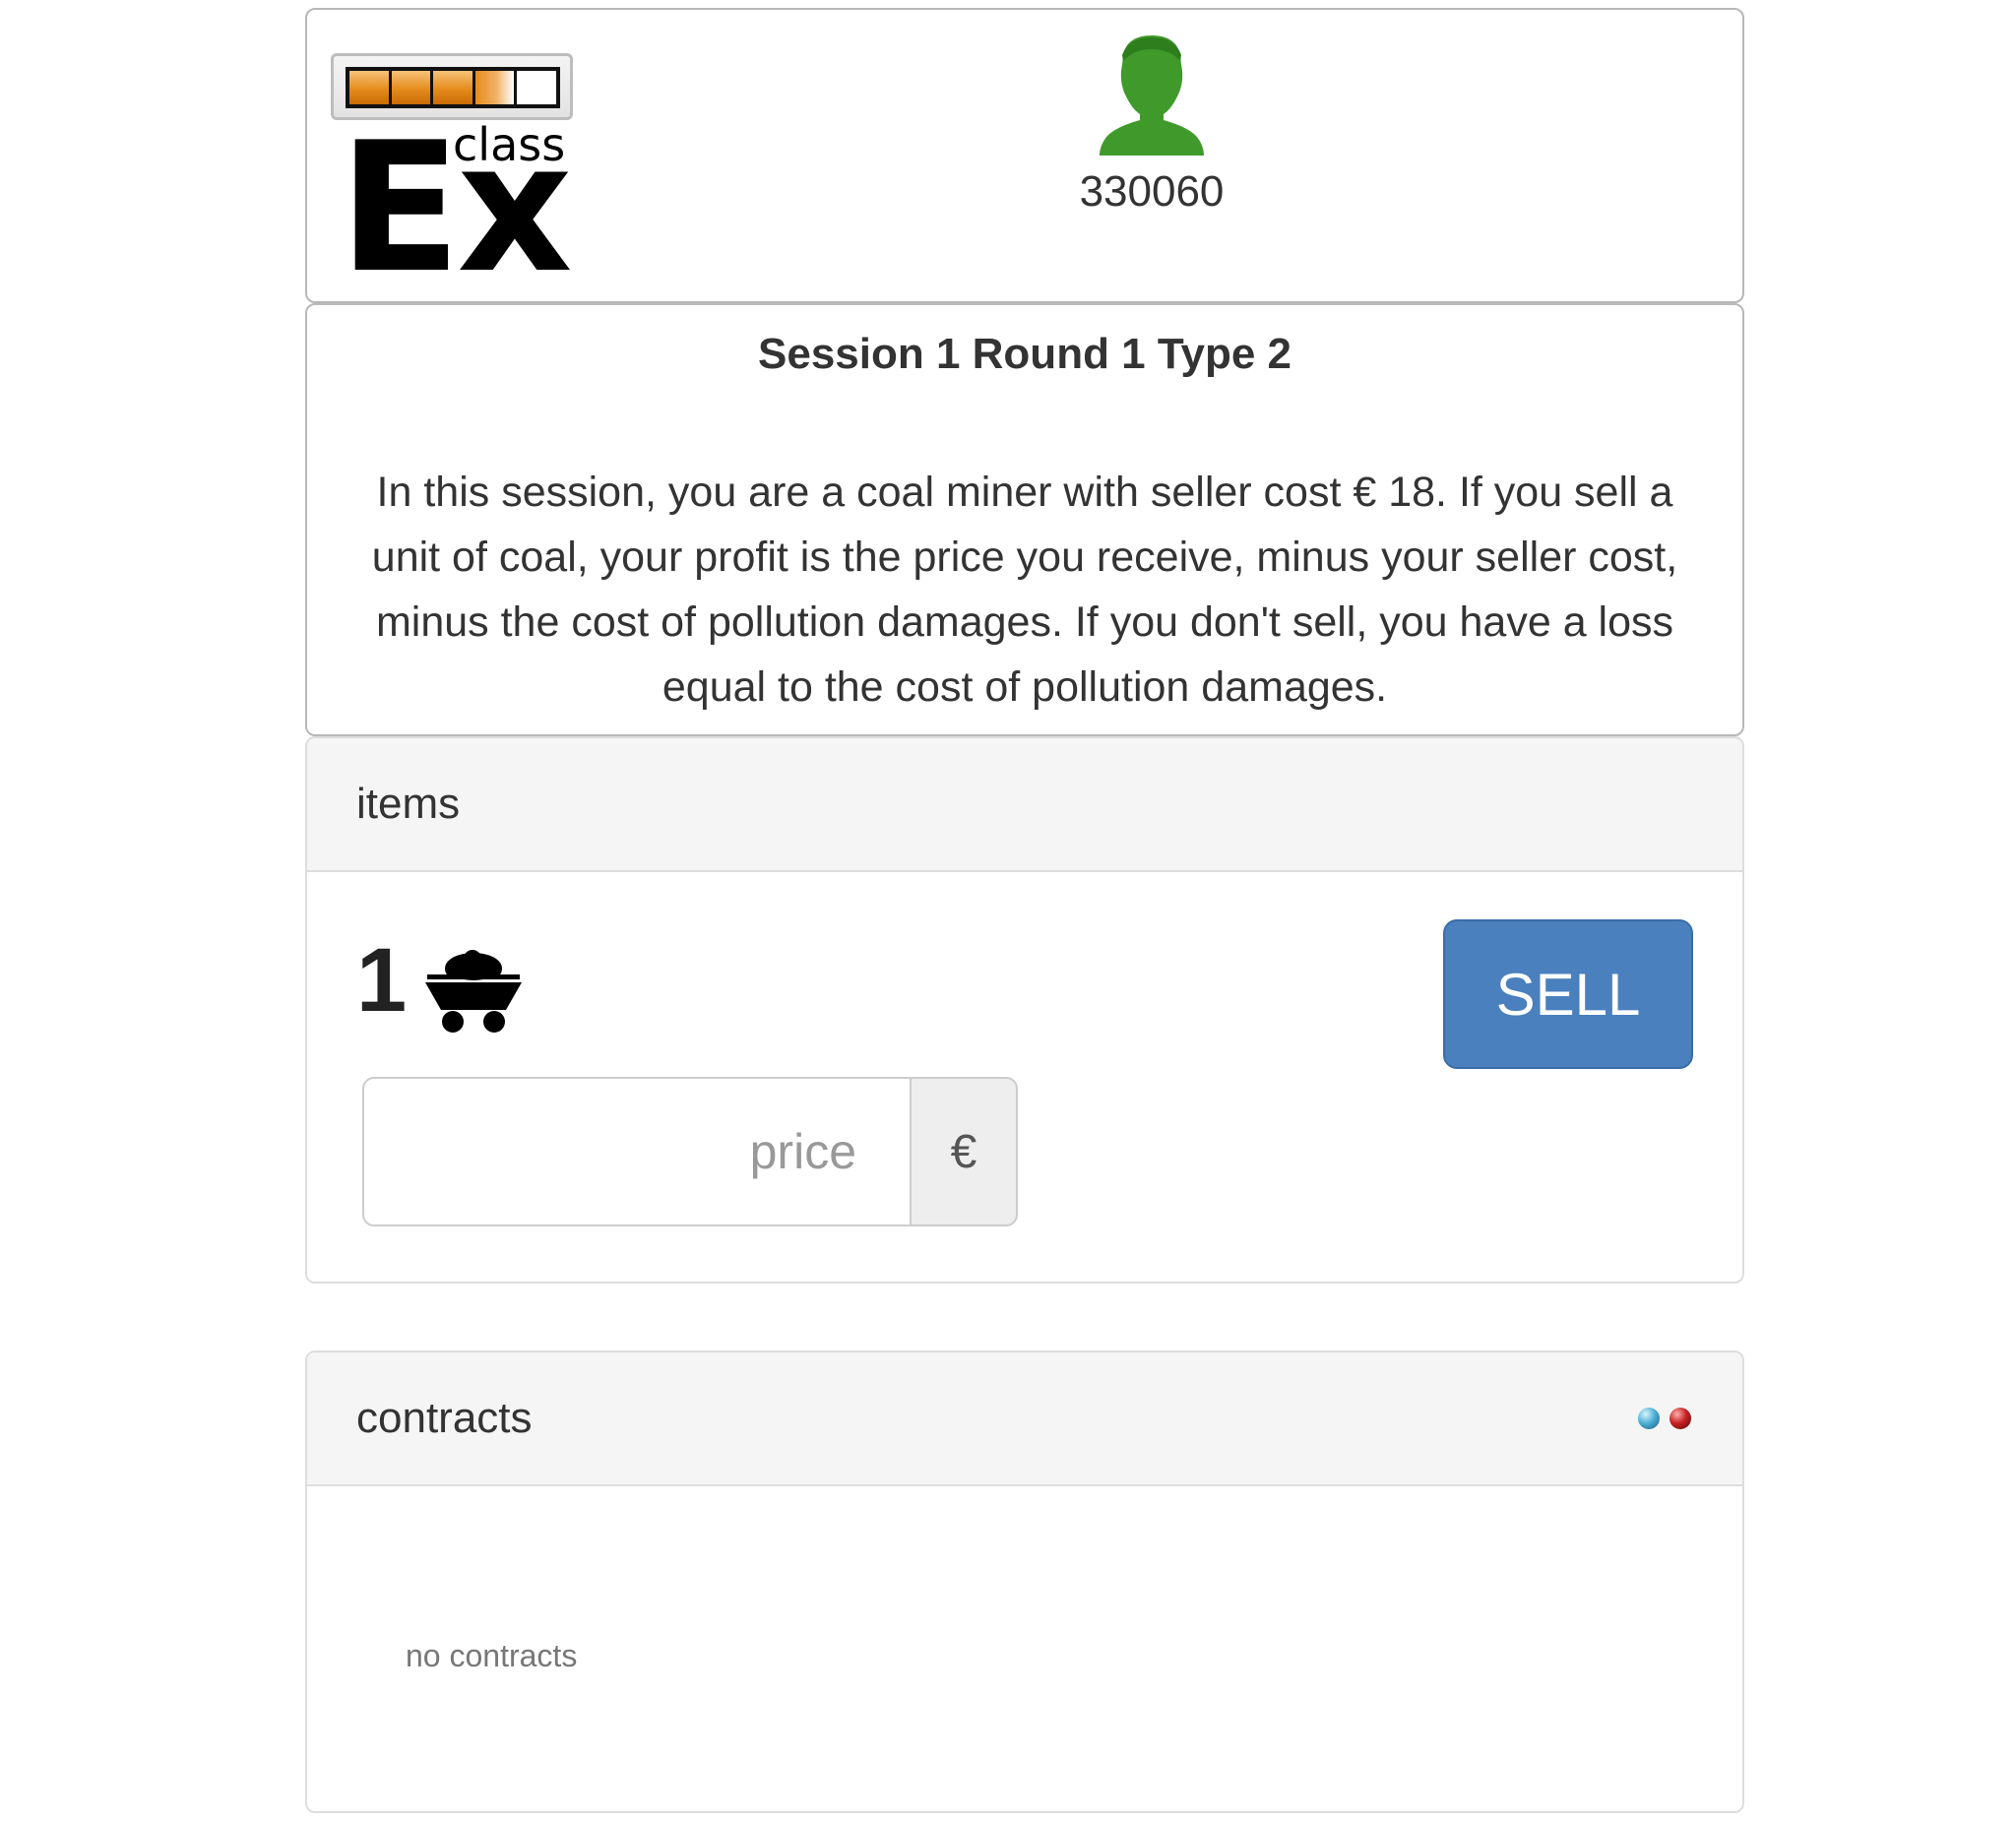 The width and height of the screenshot is (2016, 1821). I want to click on connection-status, so click(1664, 1419).